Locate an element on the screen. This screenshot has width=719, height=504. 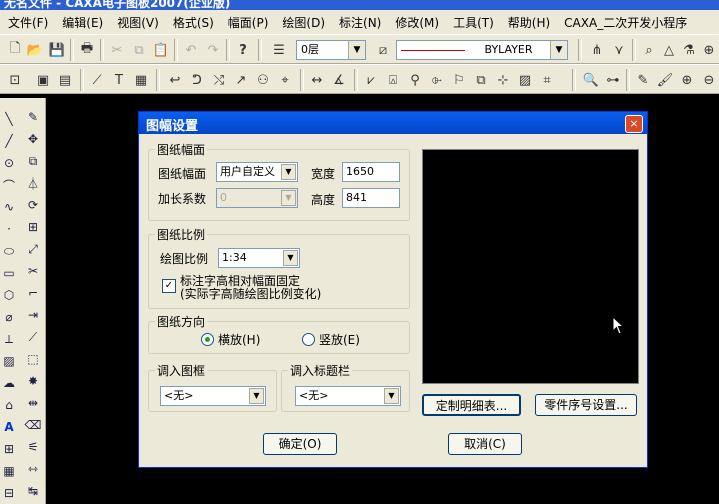
open-file-icon: 📂 is located at coordinates (35, 50).